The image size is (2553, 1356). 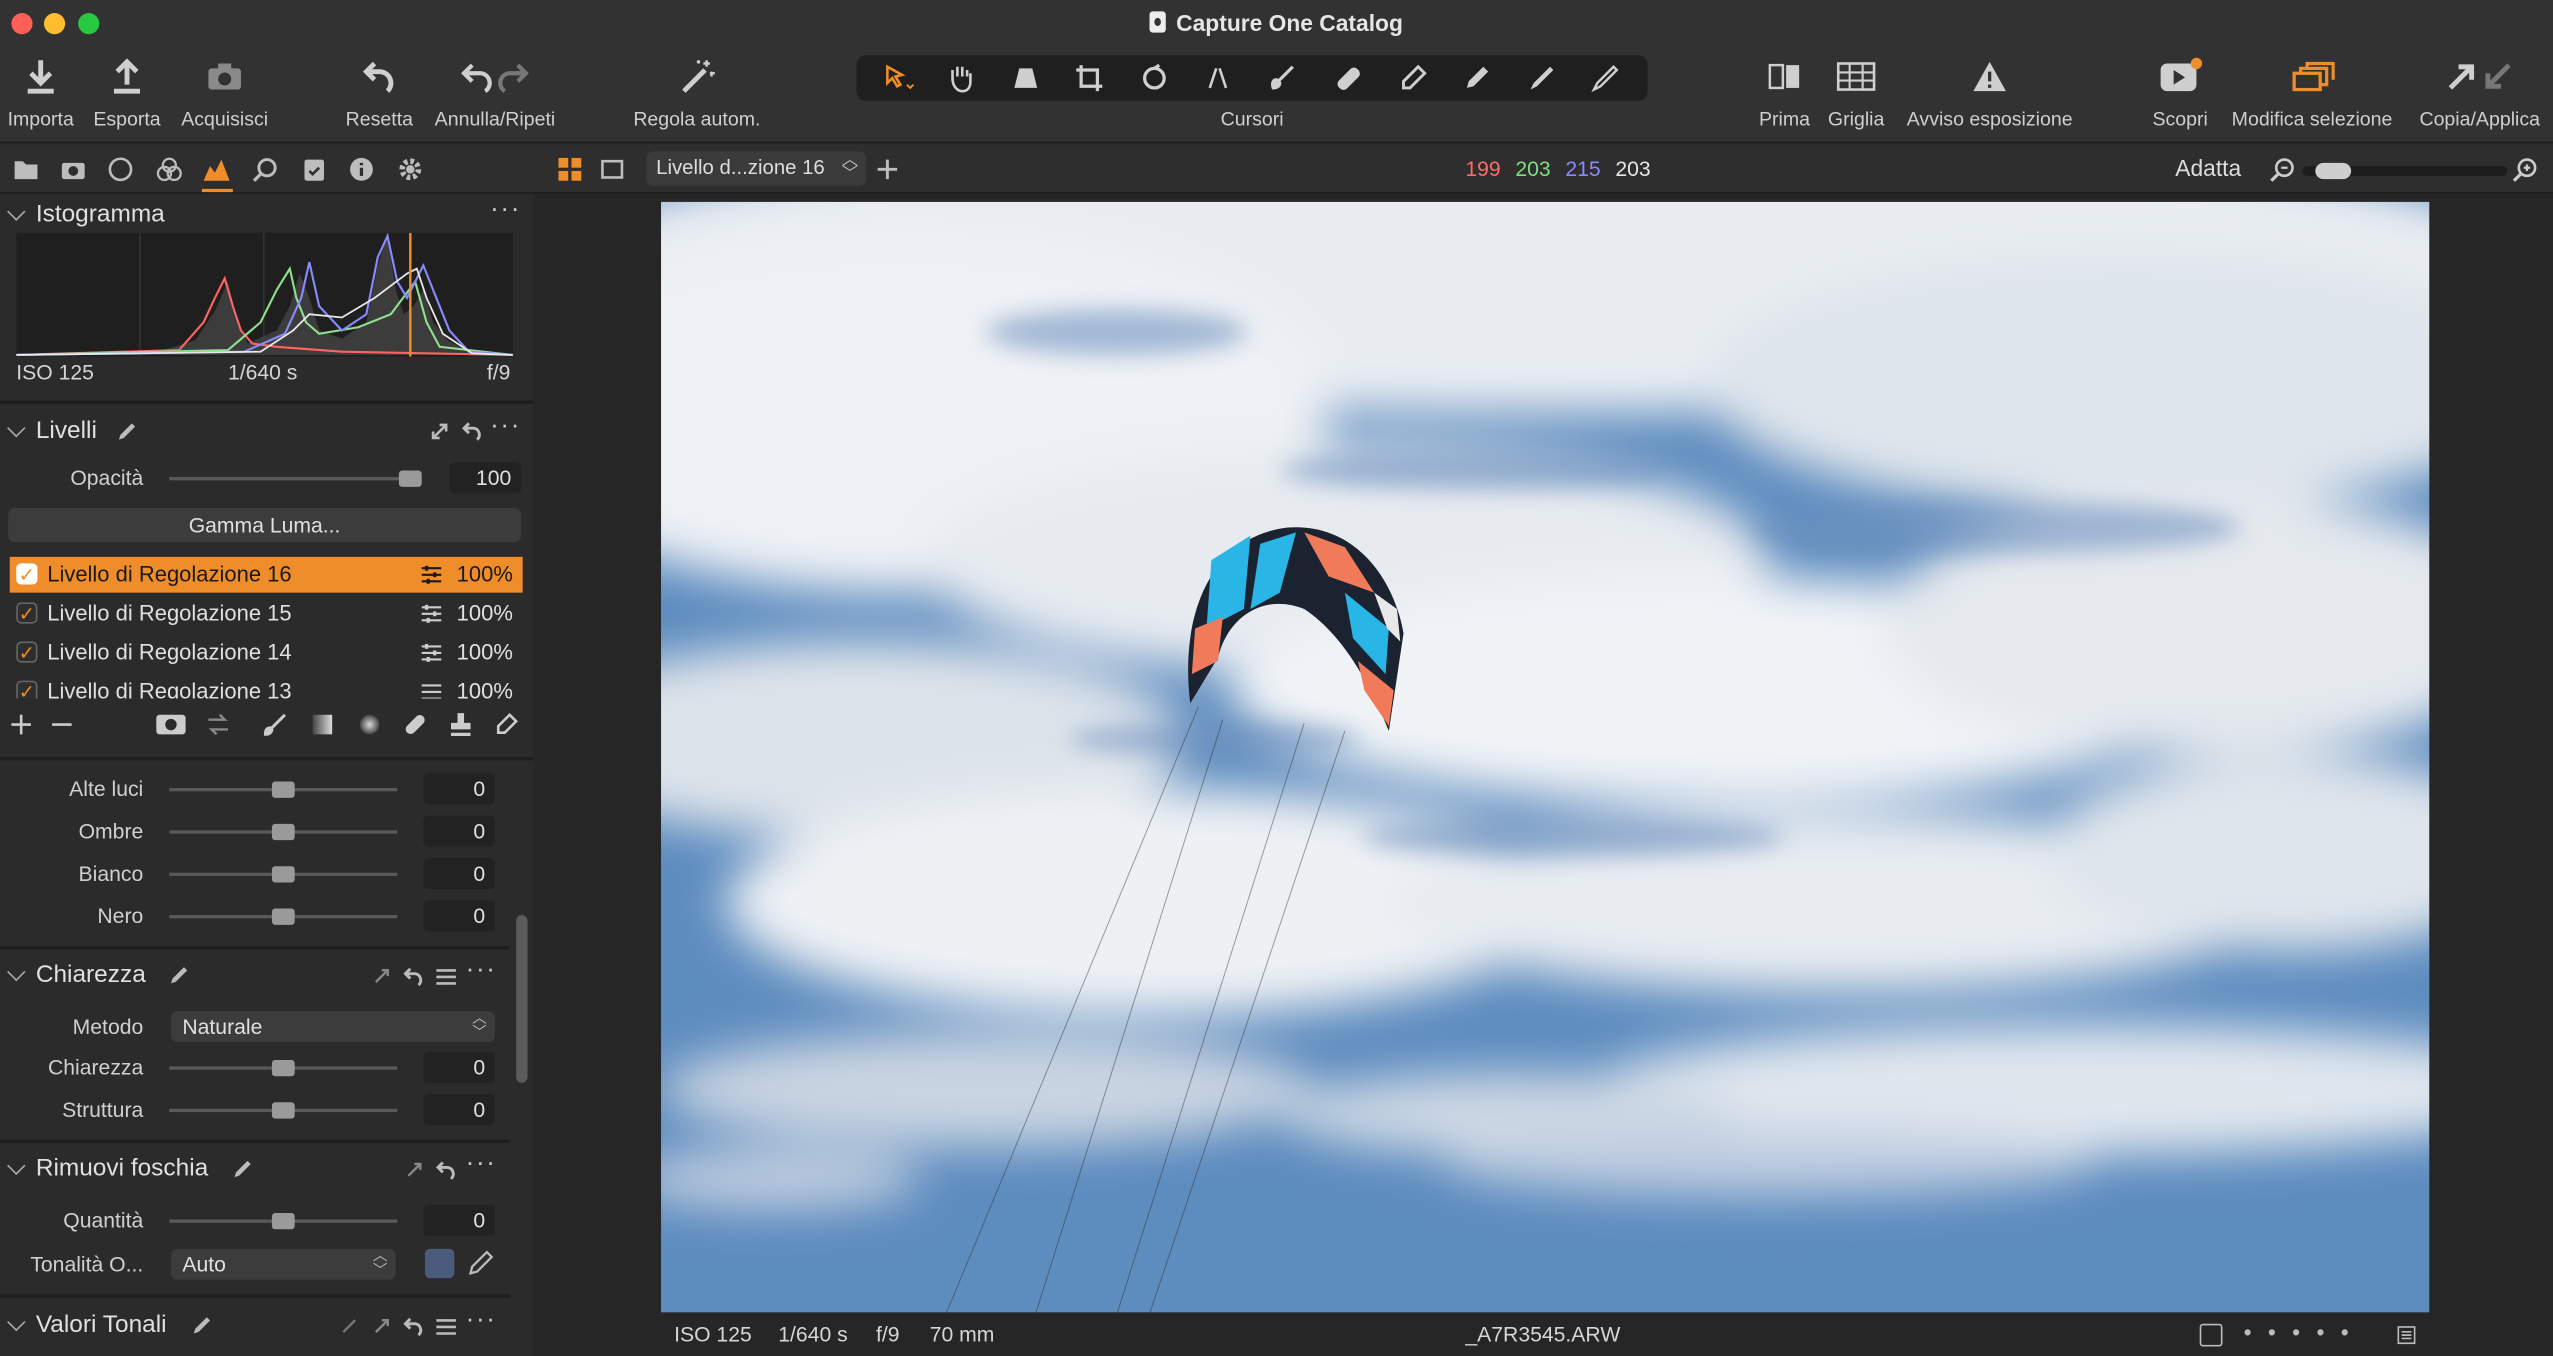 What do you see at coordinates (255, 1327) in the screenshot?
I see `tonal-values-header: Valori Tonali ···` at bounding box center [255, 1327].